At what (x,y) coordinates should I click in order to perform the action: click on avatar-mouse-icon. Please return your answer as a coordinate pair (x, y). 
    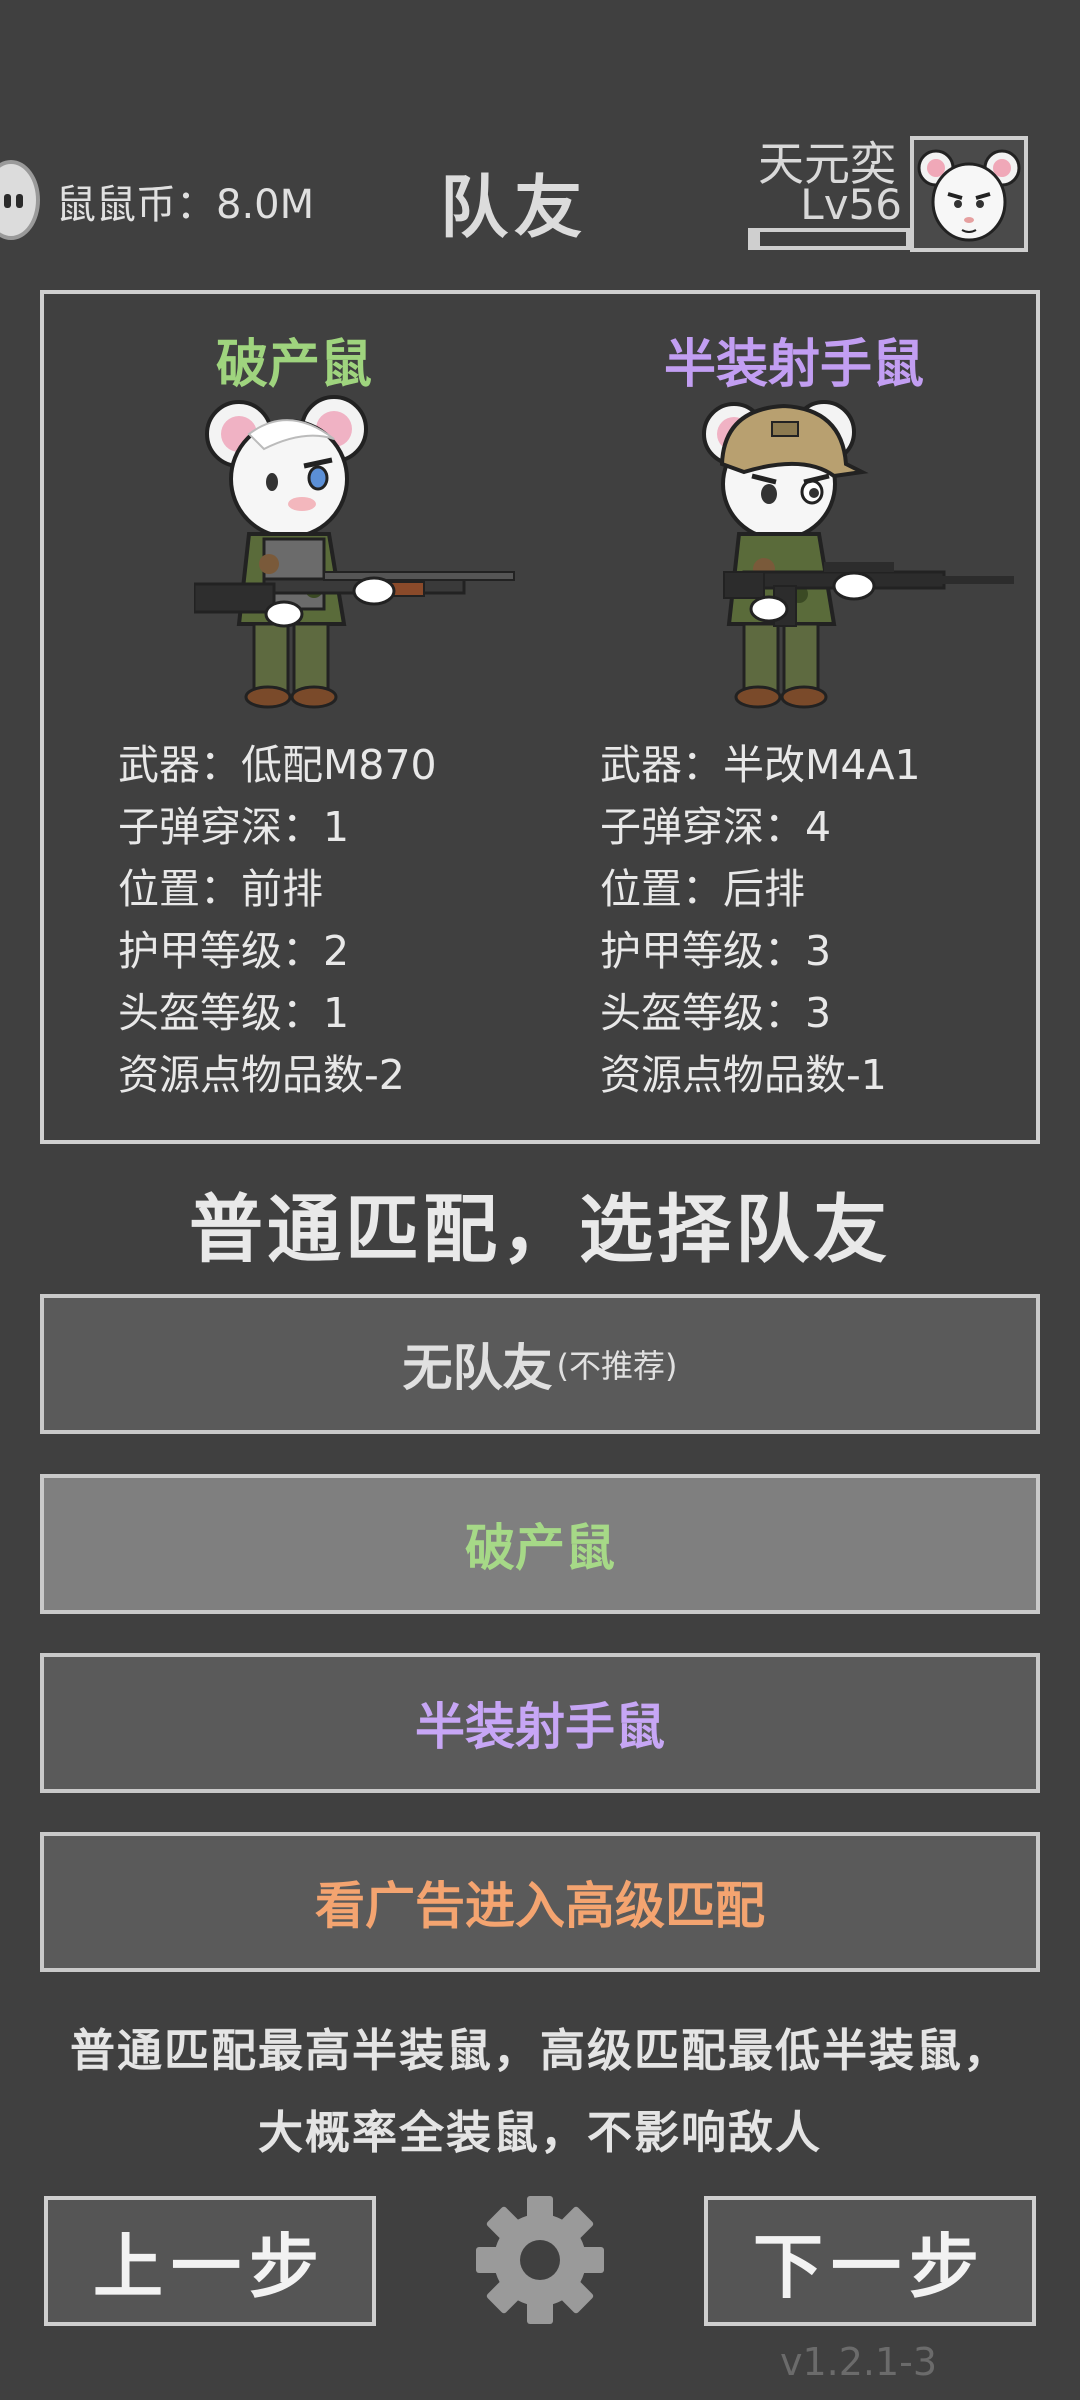
    Looking at the image, I should click on (969, 195).